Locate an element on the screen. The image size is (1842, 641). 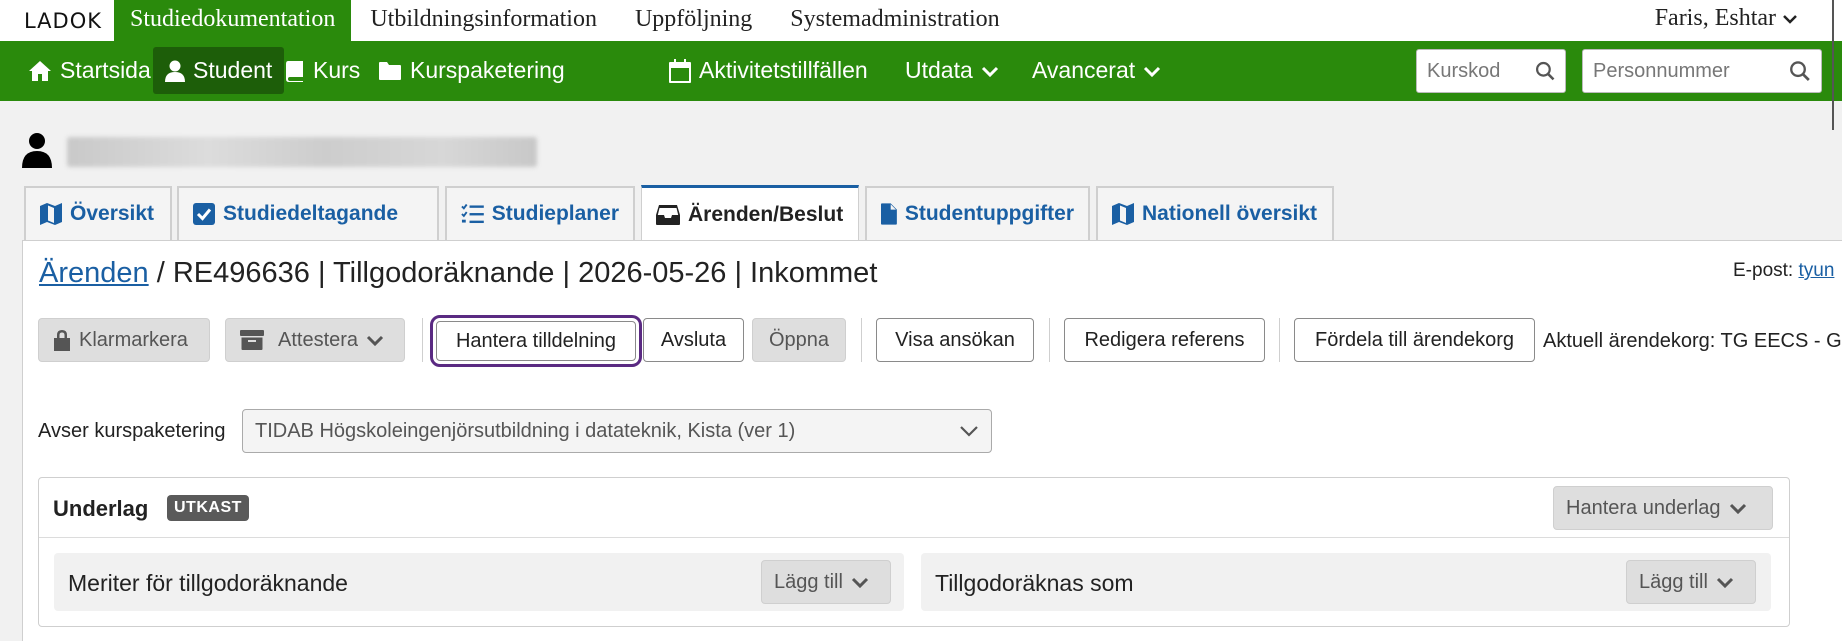
avsluta-label: Avsluta is located at coordinates (693, 339).